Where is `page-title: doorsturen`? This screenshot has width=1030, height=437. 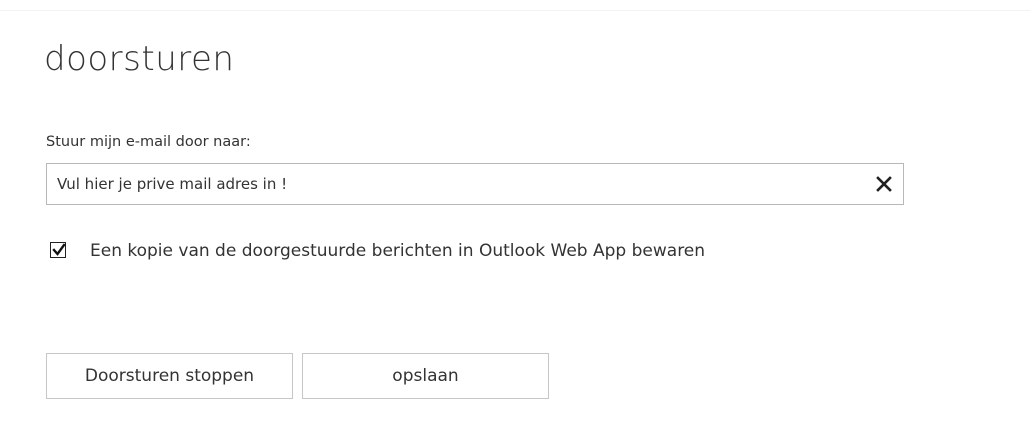
page-title: doorsturen is located at coordinates (139, 59).